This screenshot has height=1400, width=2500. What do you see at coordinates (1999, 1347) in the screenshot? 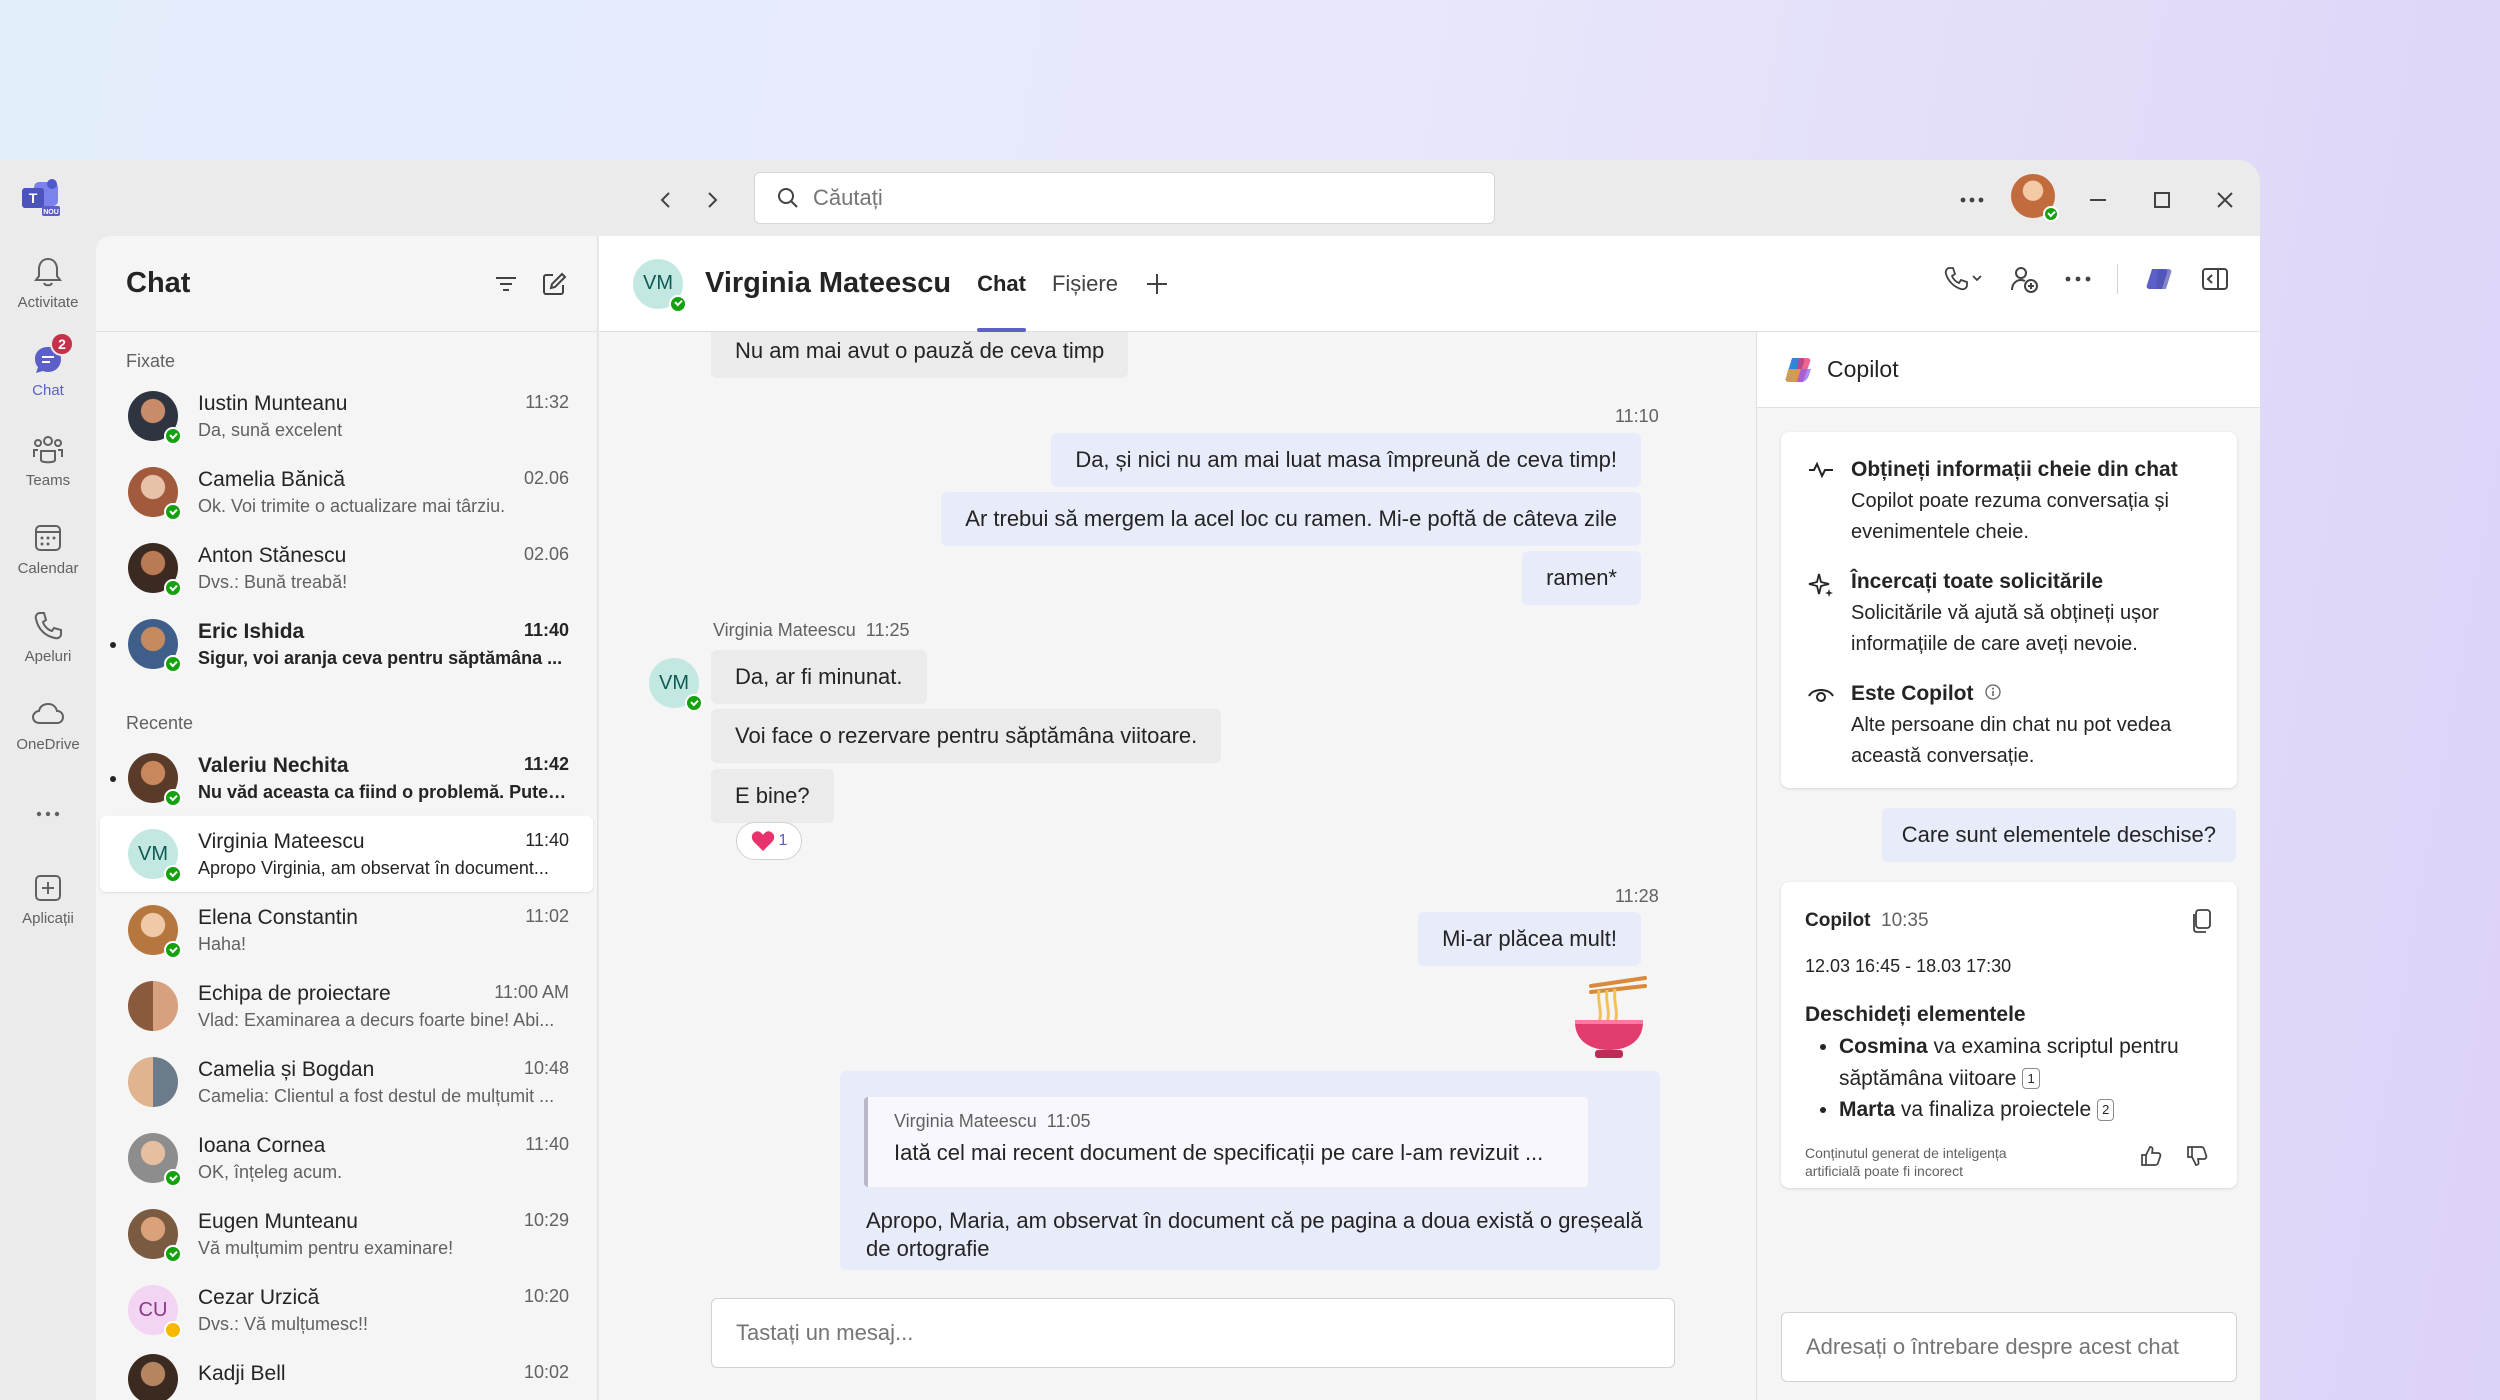
I see `copilot-ask-input` at bounding box center [1999, 1347].